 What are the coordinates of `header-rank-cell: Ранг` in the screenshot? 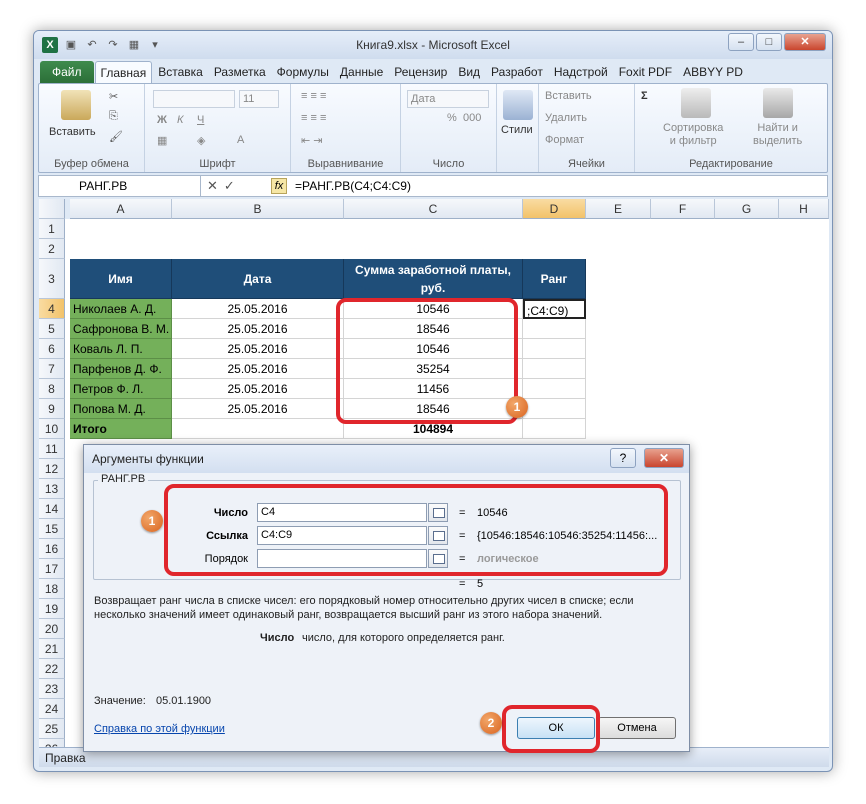 It's located at (554, 279).